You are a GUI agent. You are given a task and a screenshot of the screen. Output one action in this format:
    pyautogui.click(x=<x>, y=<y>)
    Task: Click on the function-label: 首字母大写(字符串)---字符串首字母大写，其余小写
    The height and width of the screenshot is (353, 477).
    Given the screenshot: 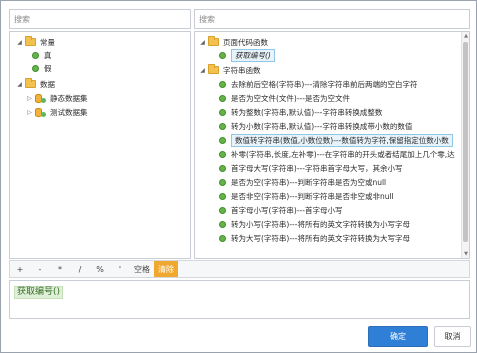 What is the action you would take?
    pyautogui.click(x=317, y=168)
    